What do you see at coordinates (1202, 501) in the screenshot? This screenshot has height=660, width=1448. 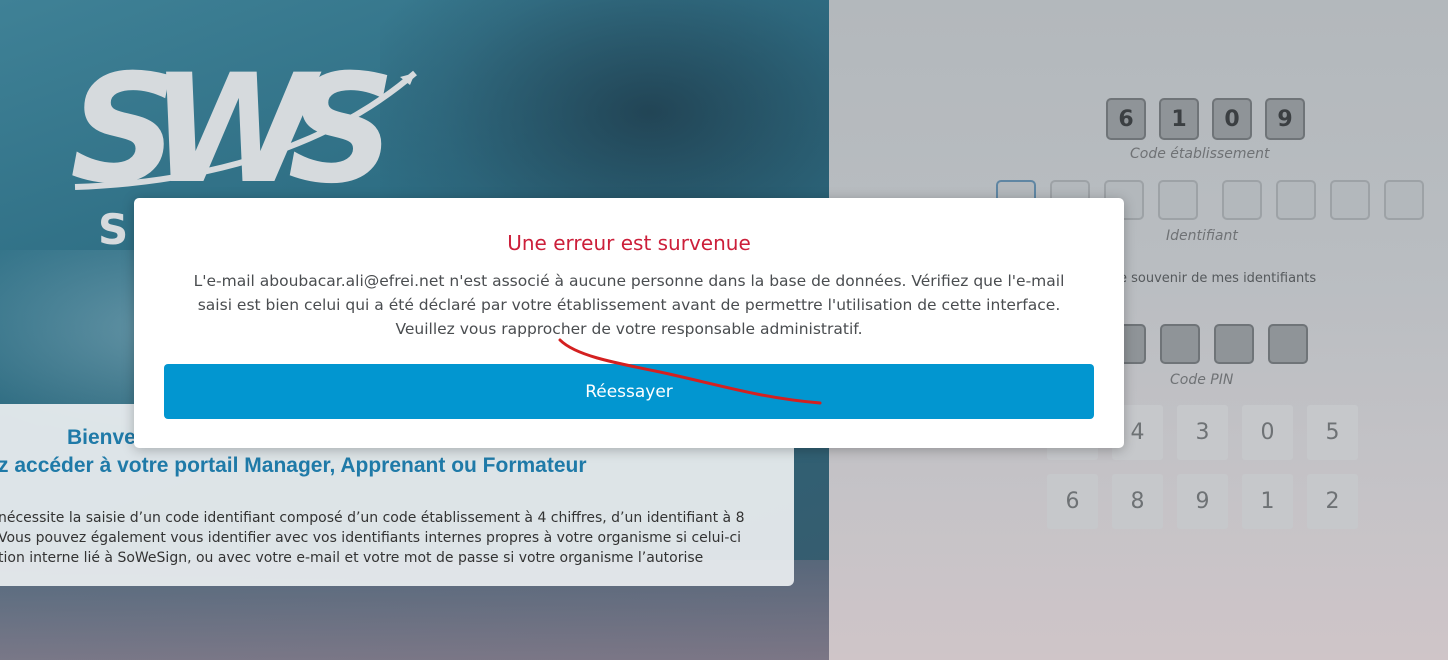 I see `keypad-key: 9` at bounding box center [1202, 501].